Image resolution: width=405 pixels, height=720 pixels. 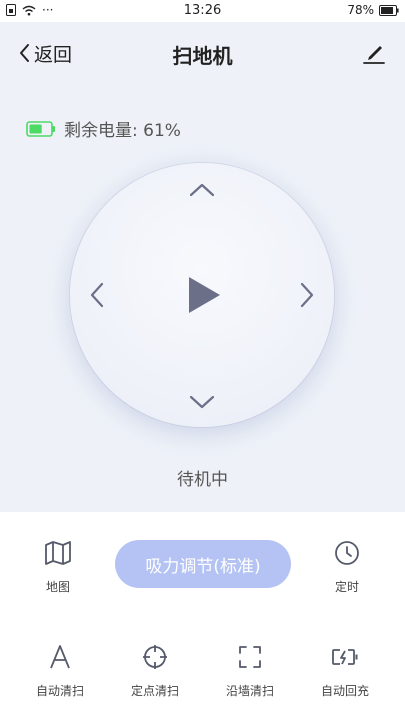 What do you see at coordinates (60, 657) in the screenshot?
I see `letter-a-icon` at bounding box center [60, 657].